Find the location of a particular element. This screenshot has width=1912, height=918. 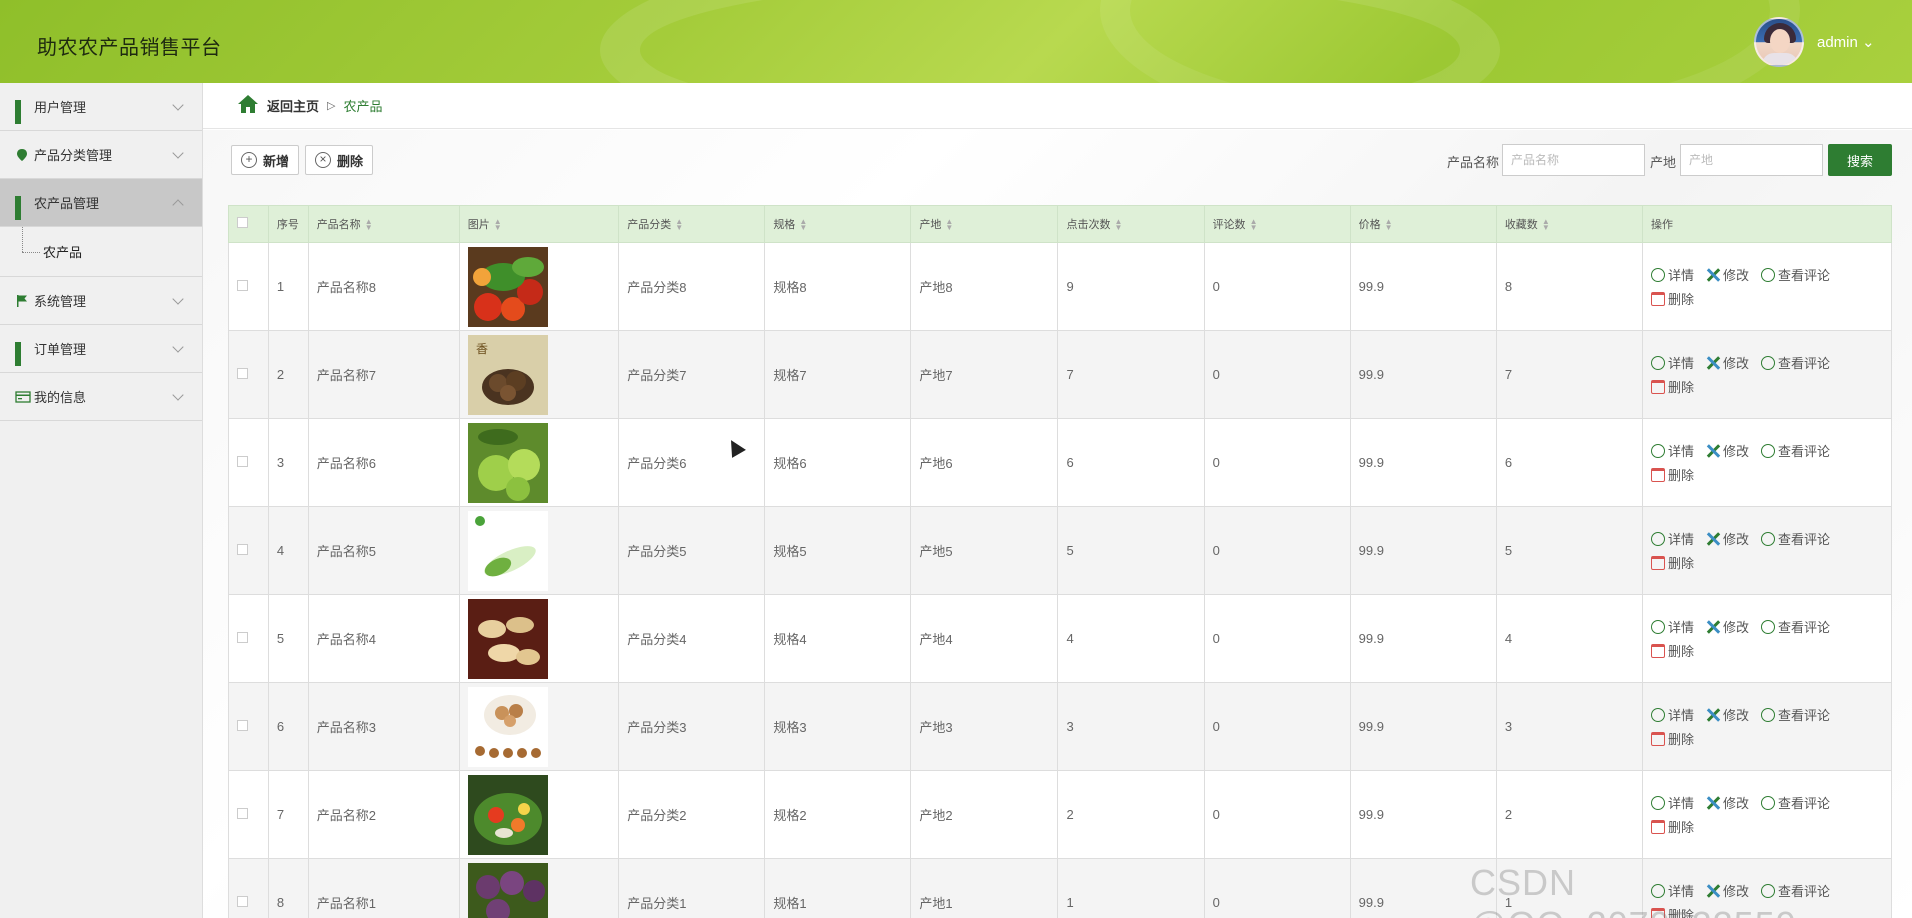

delete-button: × 删除 is located at coordinates (339, 160).